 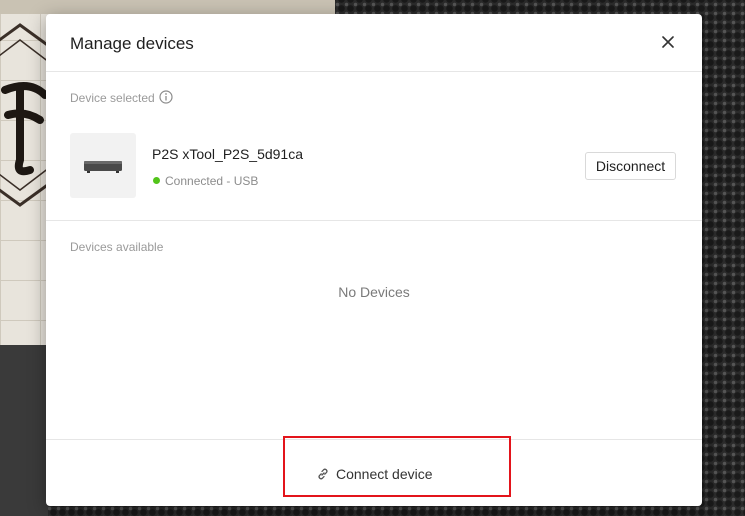 I want to click on background-strip, so click(x=167, y=7).